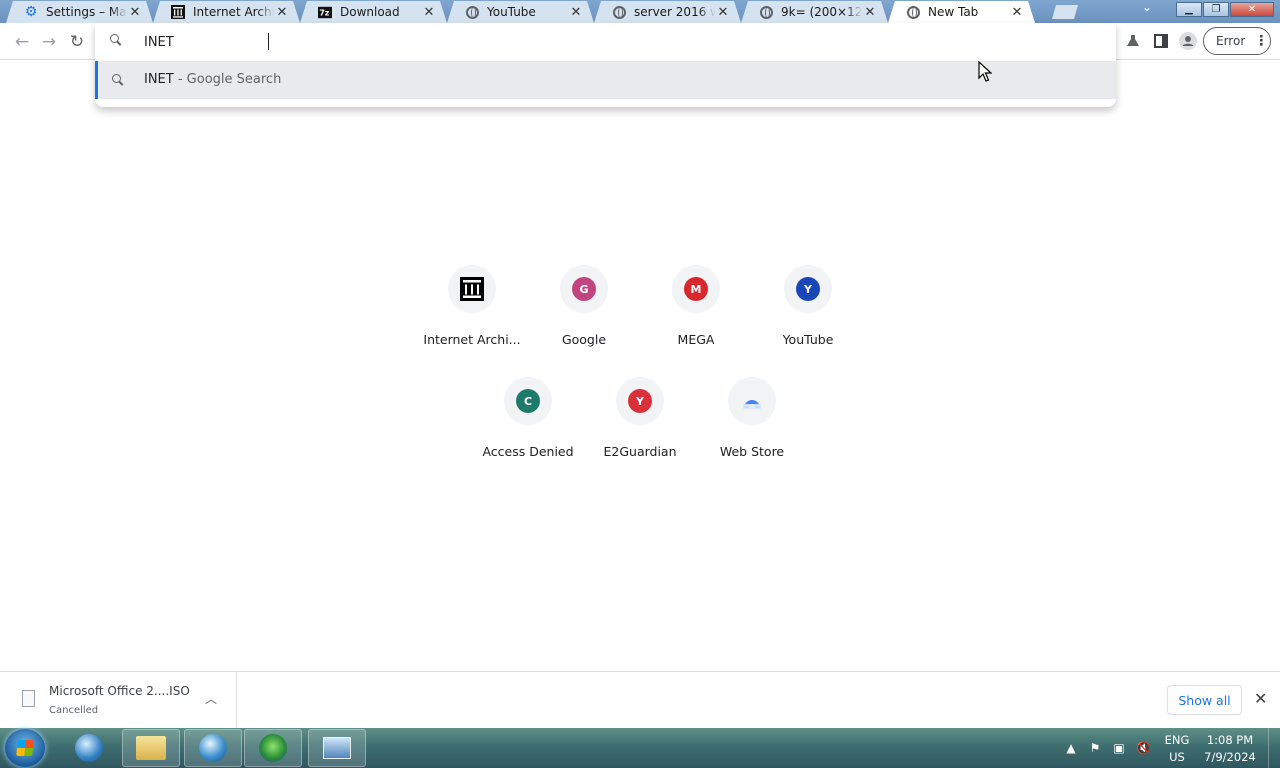 The image size is (1280, 768). Describe the element at coordinates (1071, 748) in the screenshot. I see `show-hidden-icons: ▲` at that location.